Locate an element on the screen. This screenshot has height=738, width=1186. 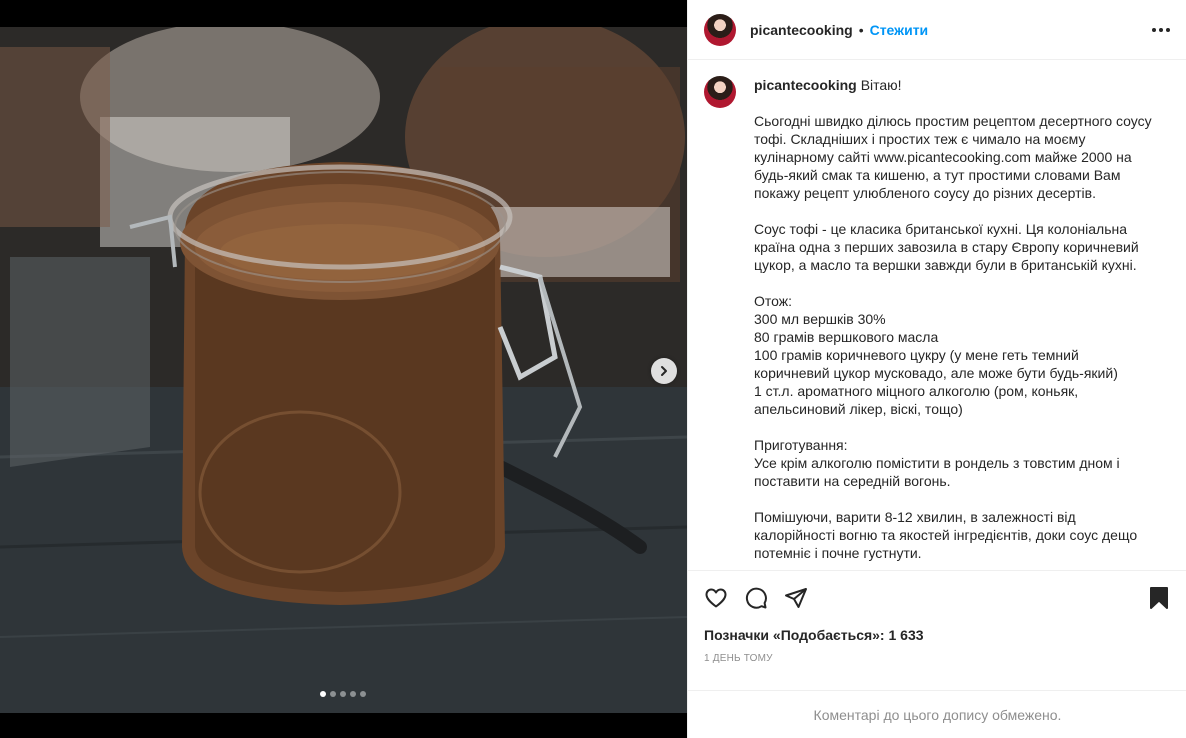
header-username: picantecooking is located at coordinates (801, 30).